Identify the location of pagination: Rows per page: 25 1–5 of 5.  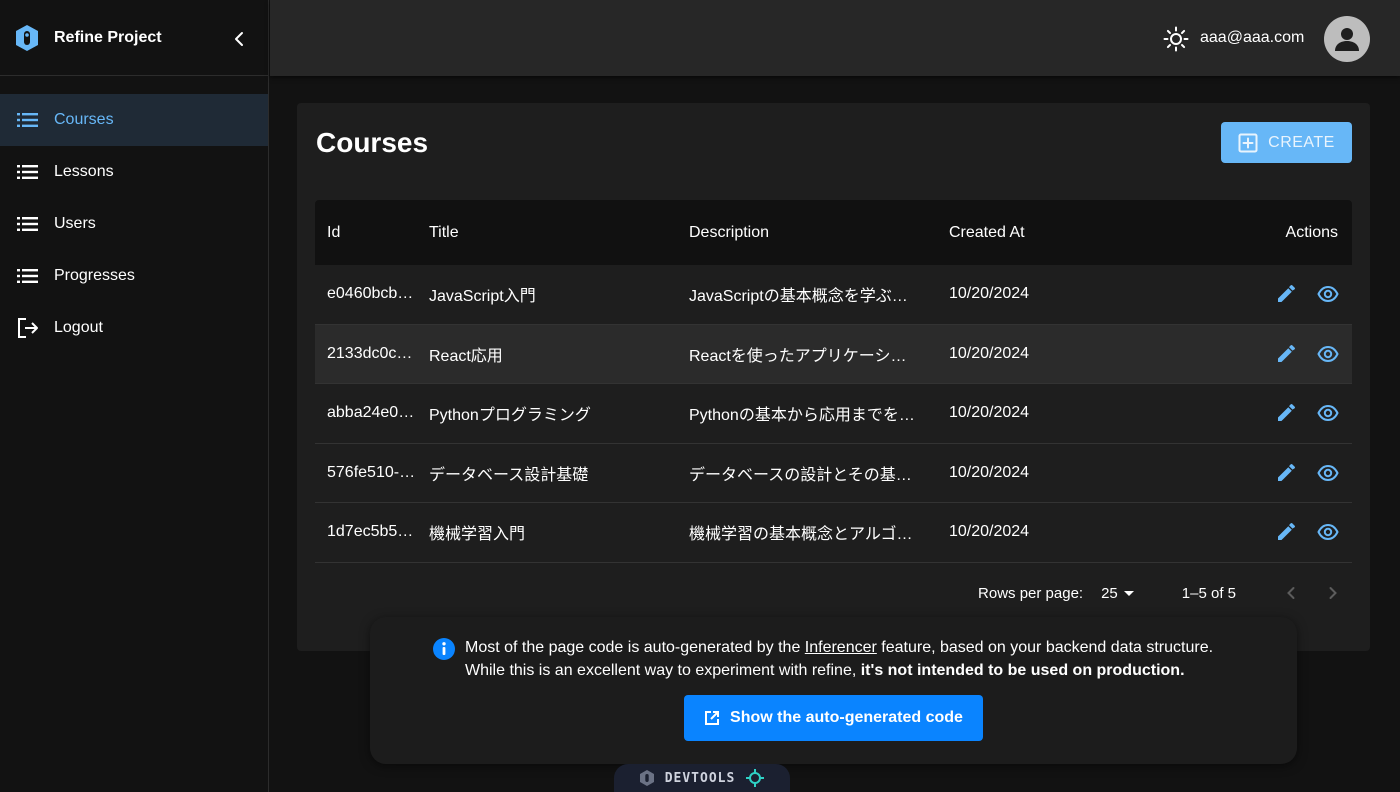
(833, 593).